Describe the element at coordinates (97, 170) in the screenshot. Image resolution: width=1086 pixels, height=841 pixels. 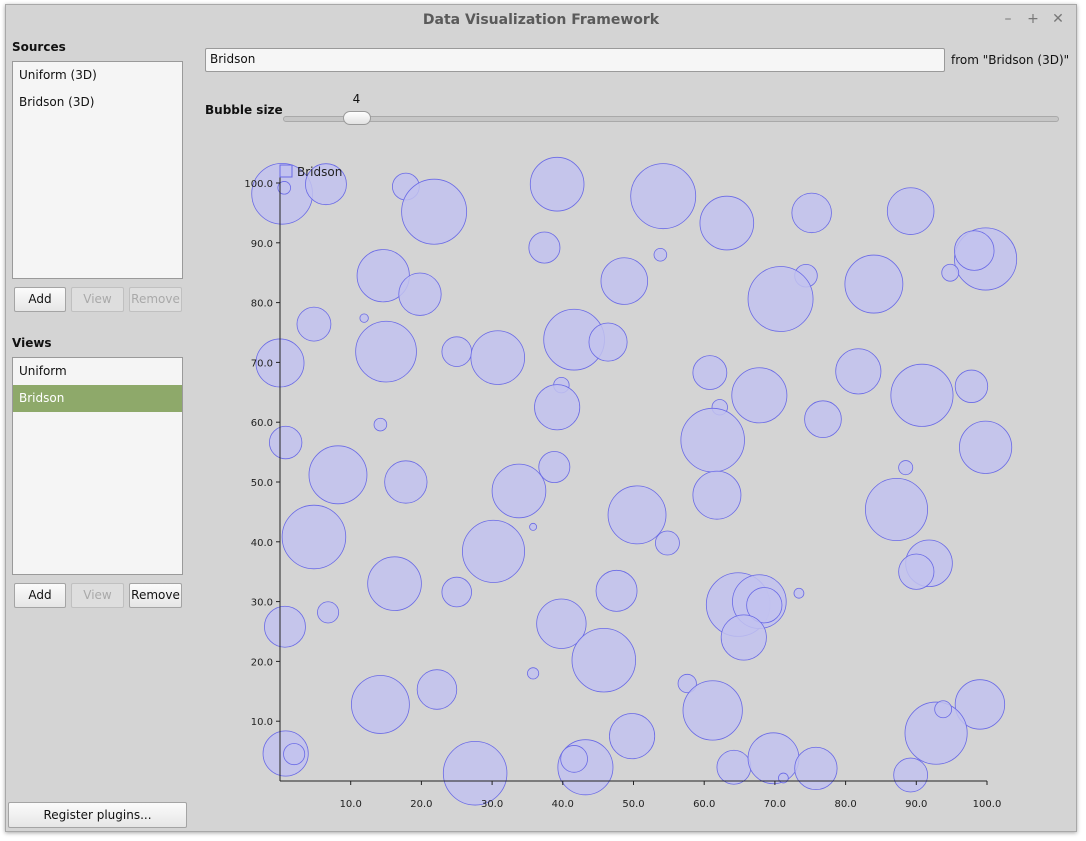
I see `sources-list: Uniform (3D) Bridson (3D)` at that location.